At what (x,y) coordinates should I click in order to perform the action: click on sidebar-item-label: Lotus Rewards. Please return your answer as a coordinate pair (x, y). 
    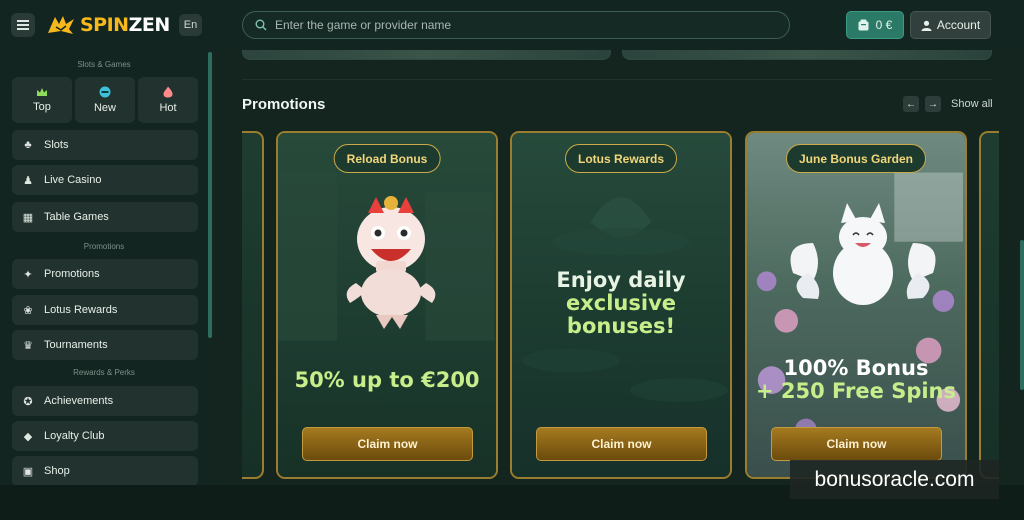
    Looking at the image, I should click on (81, 310).